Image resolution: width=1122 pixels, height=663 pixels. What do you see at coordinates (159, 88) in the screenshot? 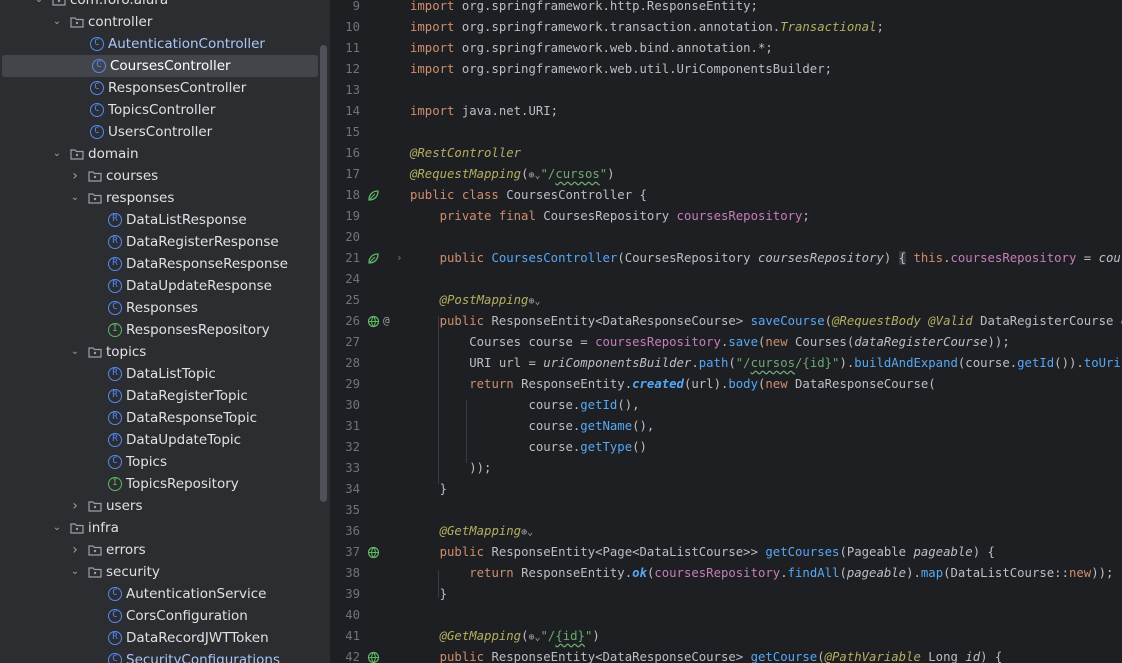
I see `tree-item-responsescontroller: C ResponsesController` at bounding box center [159, 88].